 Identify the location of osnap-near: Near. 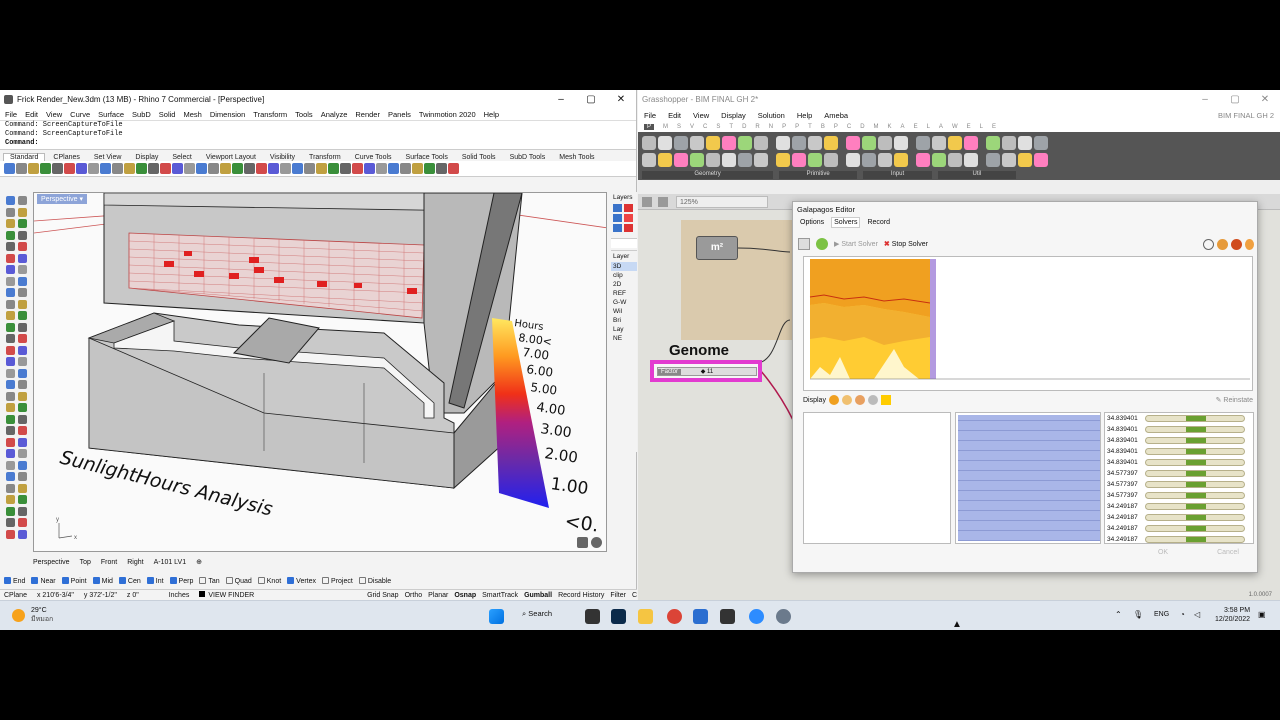
(43, 581).